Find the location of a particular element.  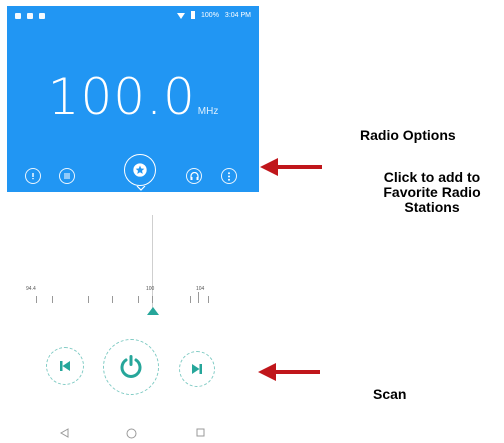

skip-previous-icon is located at coordinates (65, 366).